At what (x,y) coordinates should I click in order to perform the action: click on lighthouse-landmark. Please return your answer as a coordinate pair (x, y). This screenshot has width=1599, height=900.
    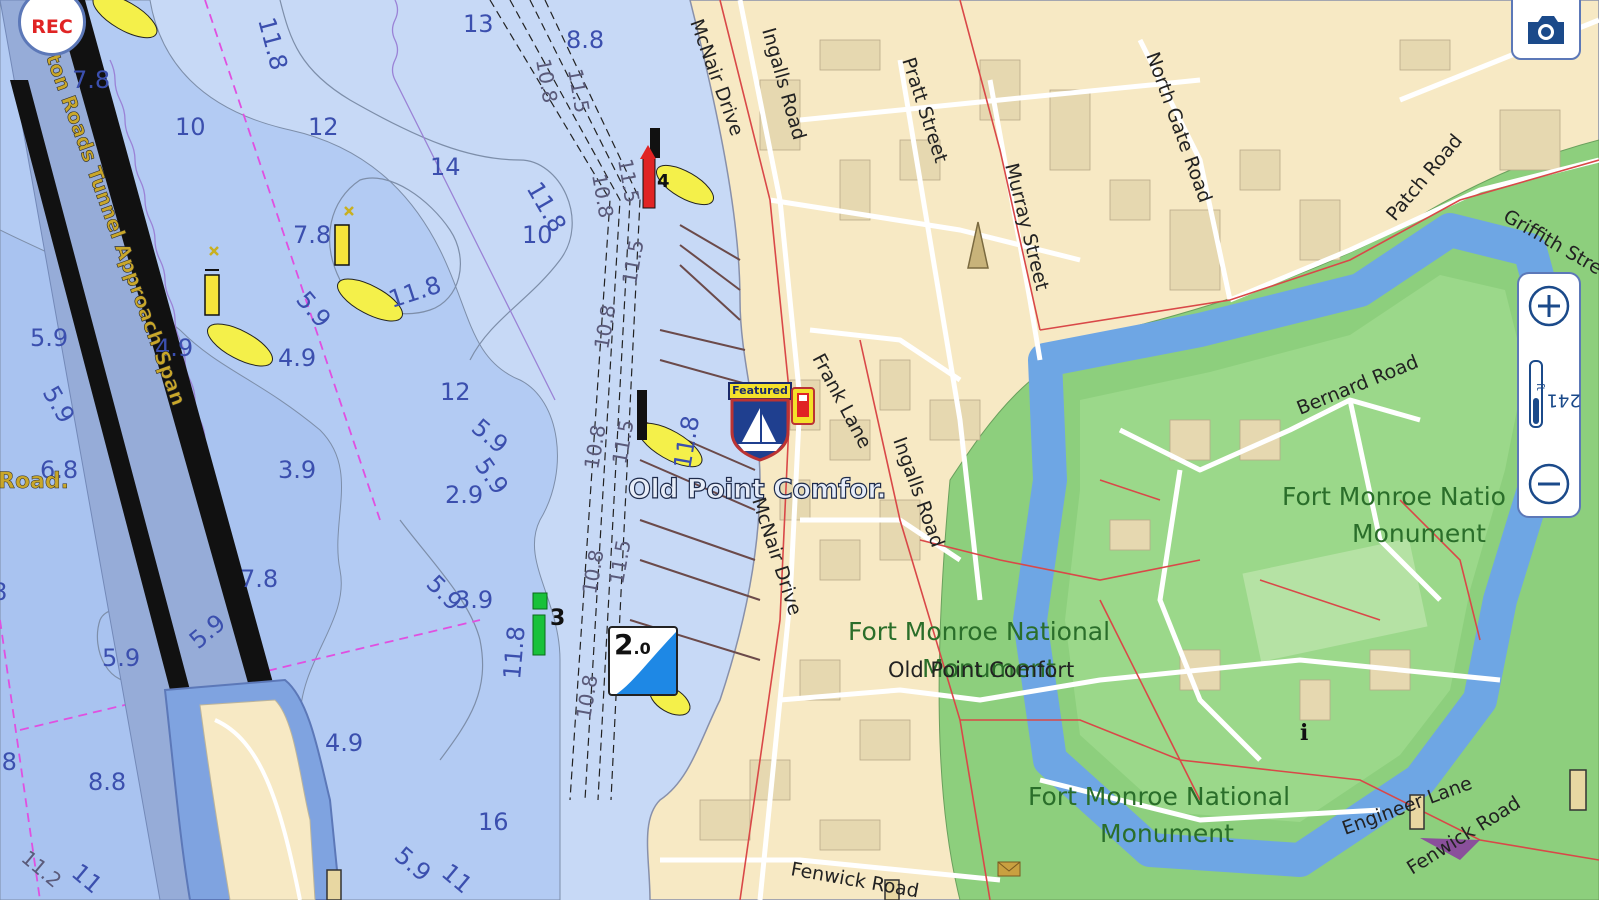
    Looking at the image, I should click on (1578, 790).